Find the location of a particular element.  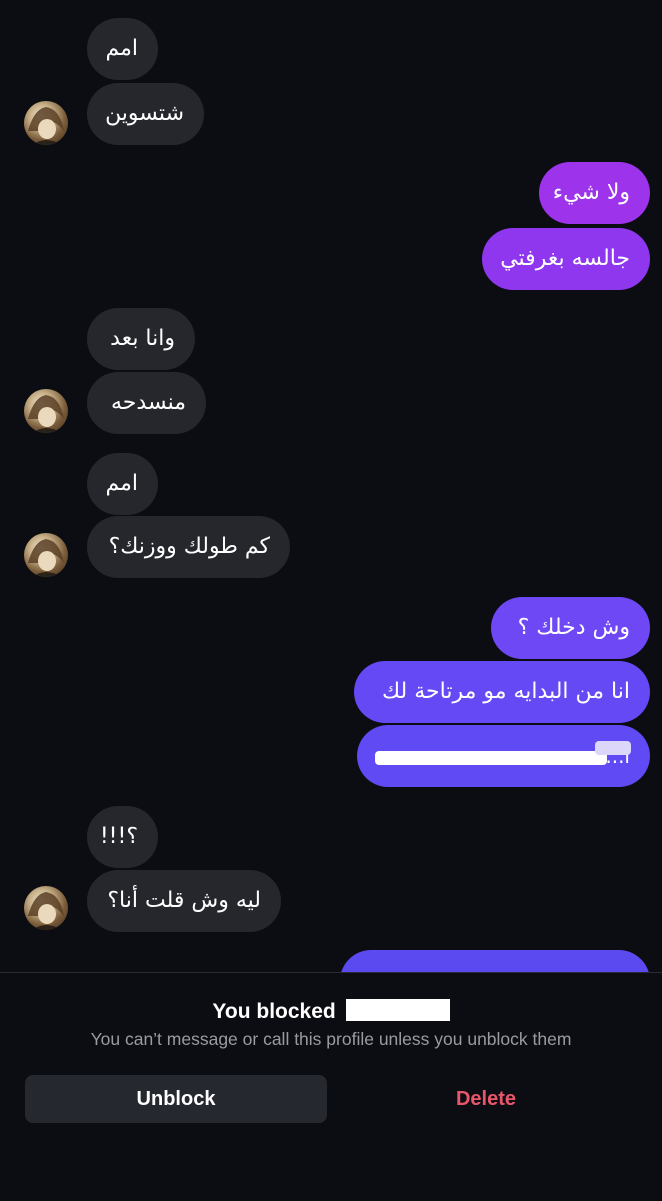

message-bubble-incoming: ليه وش قلت أنا؟ is located at coordinates (184, 901).